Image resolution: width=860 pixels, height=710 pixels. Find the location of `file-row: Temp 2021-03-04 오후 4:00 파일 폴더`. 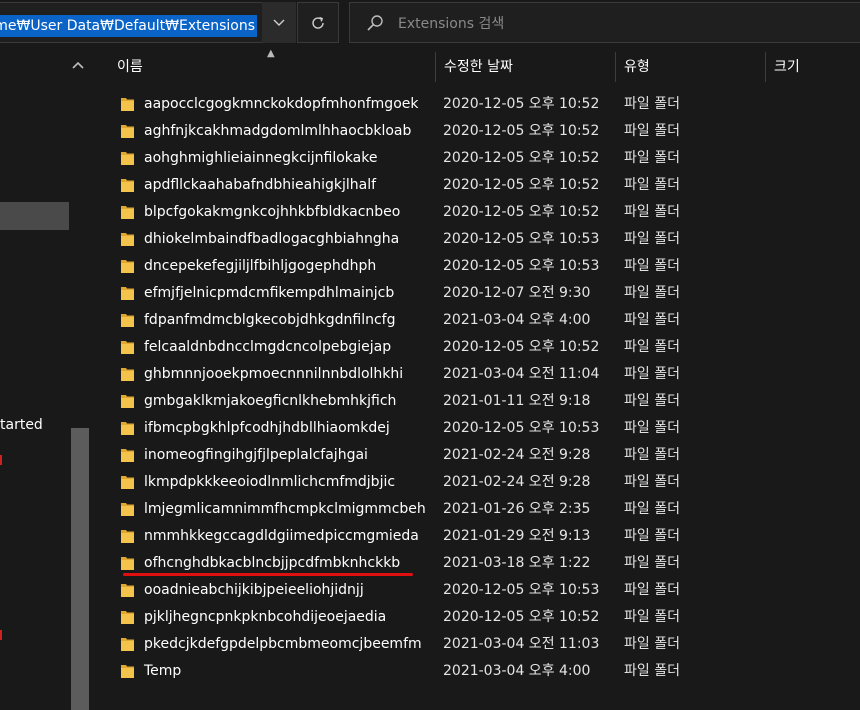

file-row: Temp 2021-03-04 오후 4:00 파일 폴더 is located at coordinates (476, 671).